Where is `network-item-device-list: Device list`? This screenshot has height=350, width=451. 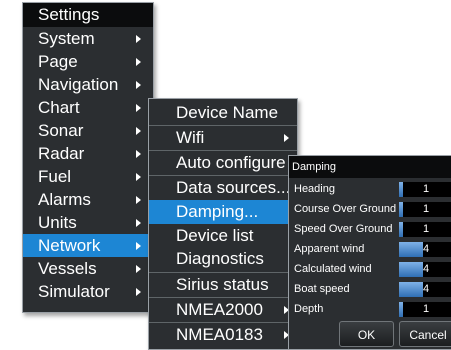
network-item-device-list: Device list is located at coordinates (223, 236).